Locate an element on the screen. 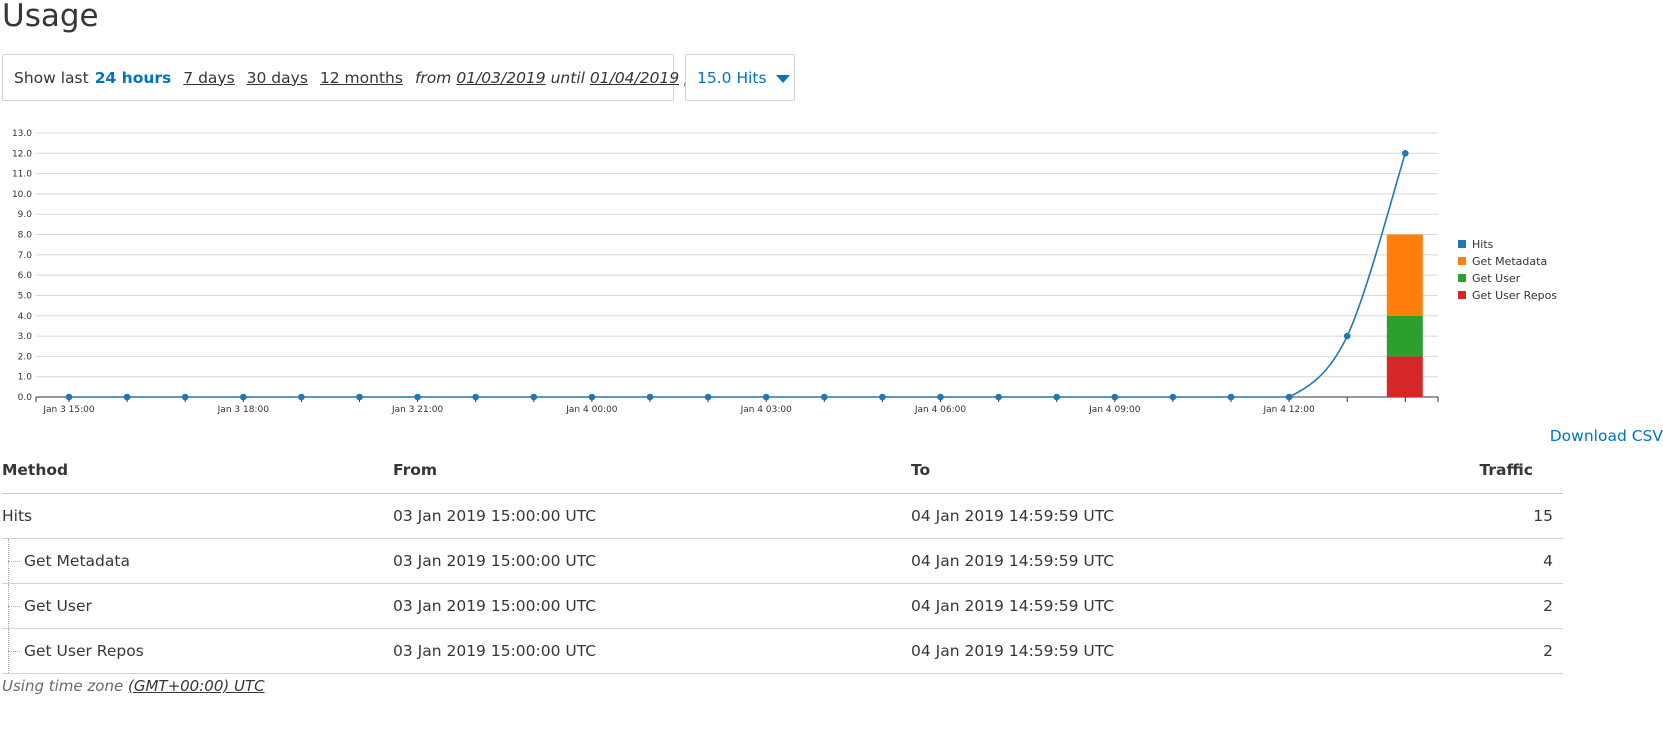 The image size is (1663, 745). period-option-7-days: 7 days is located at coordinates (208, 78).